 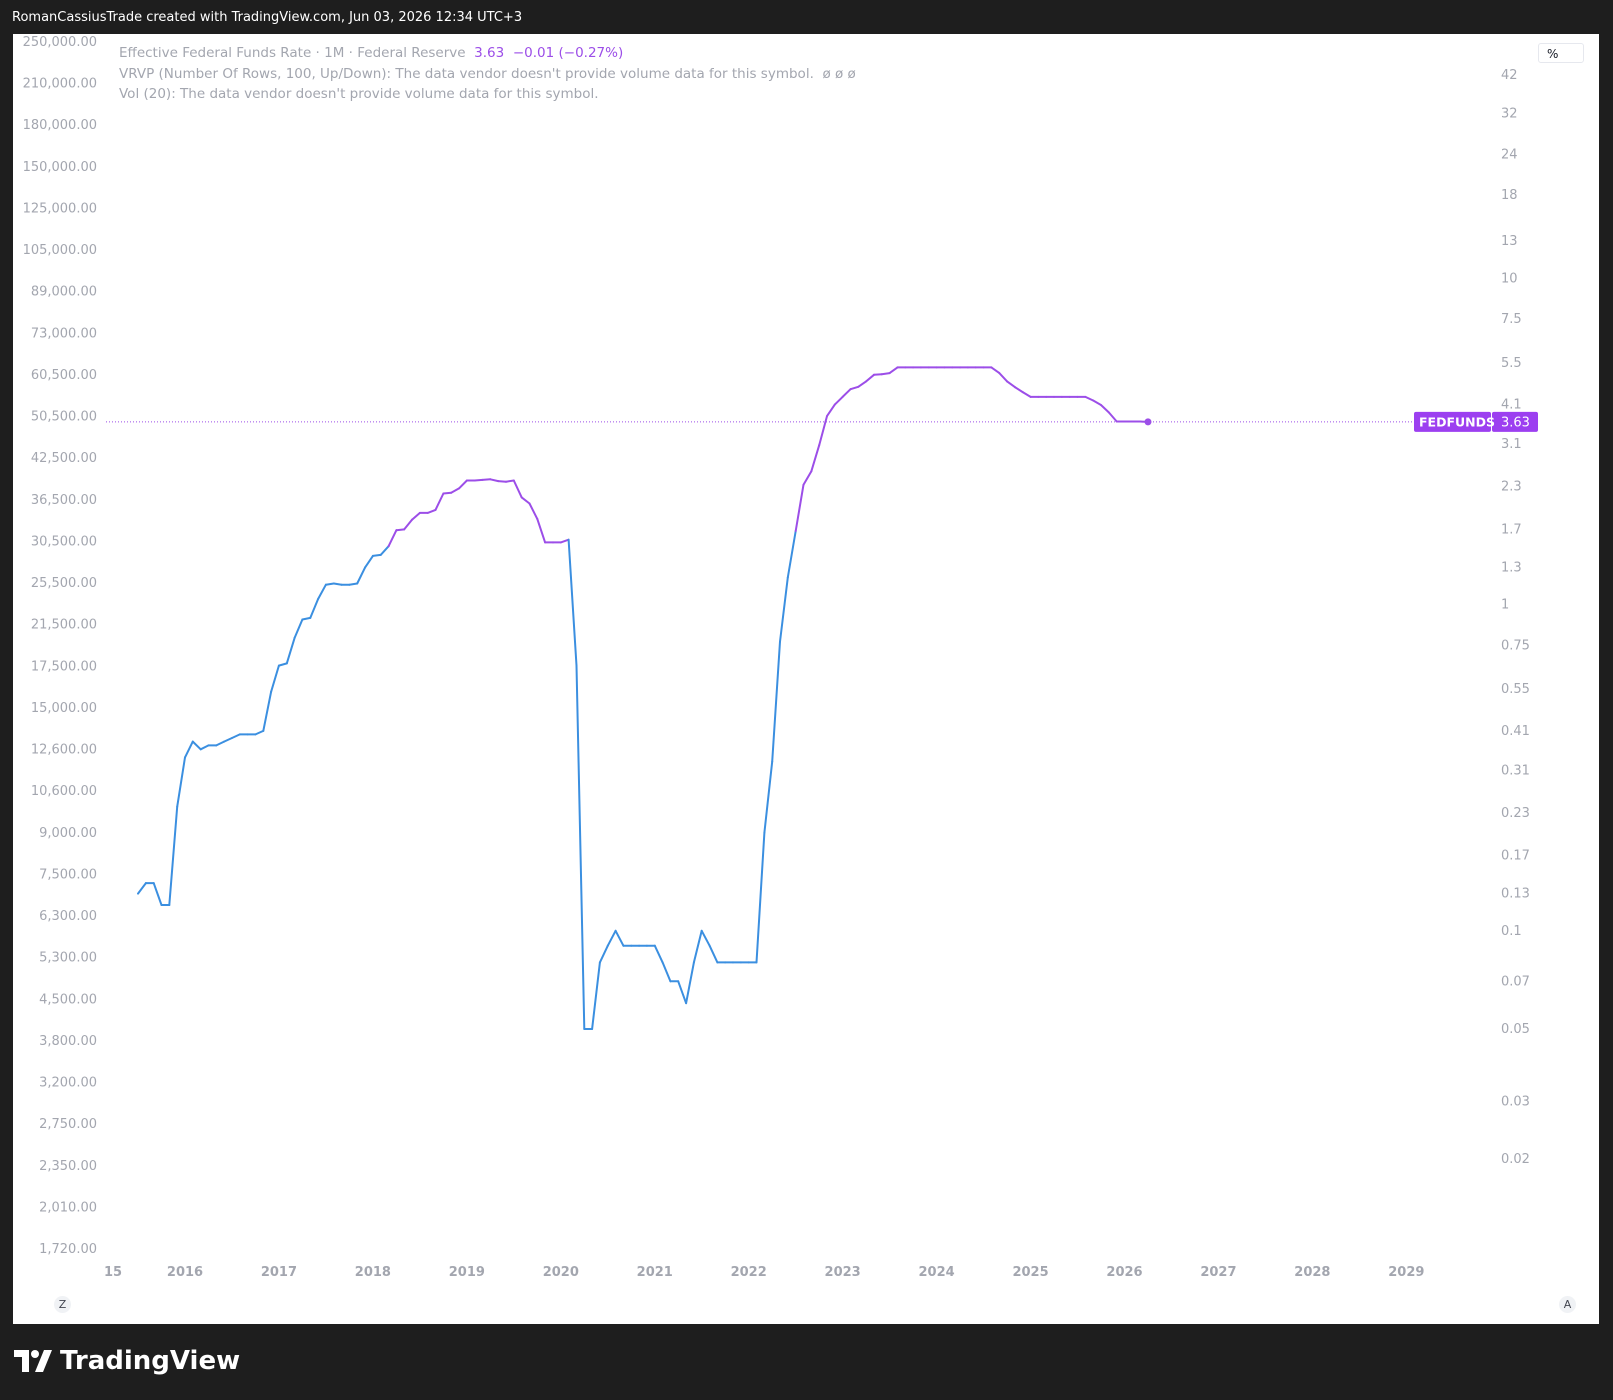 What do you see at coordinates (467, 1272) in the screenshot?
I see `x-axis-label: 2019` at bounding box center [467, 1272].